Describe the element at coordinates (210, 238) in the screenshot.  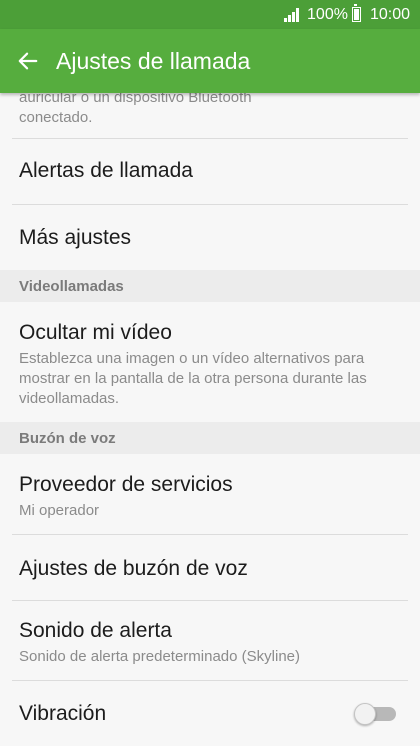
I see `list-item-more-settings: Más ajustes` at that location.